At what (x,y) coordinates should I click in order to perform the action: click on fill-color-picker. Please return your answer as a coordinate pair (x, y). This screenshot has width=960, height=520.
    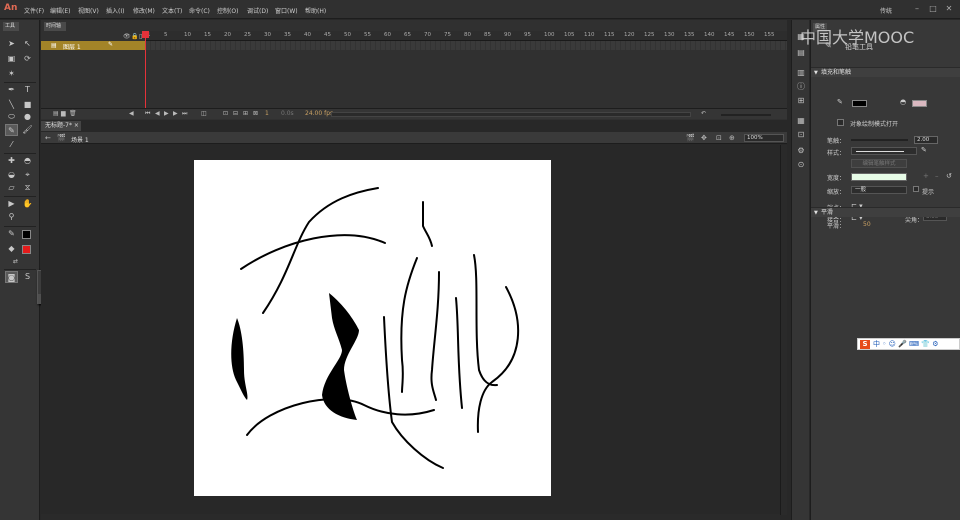
    Looking at the image, I should click on (919, 103).